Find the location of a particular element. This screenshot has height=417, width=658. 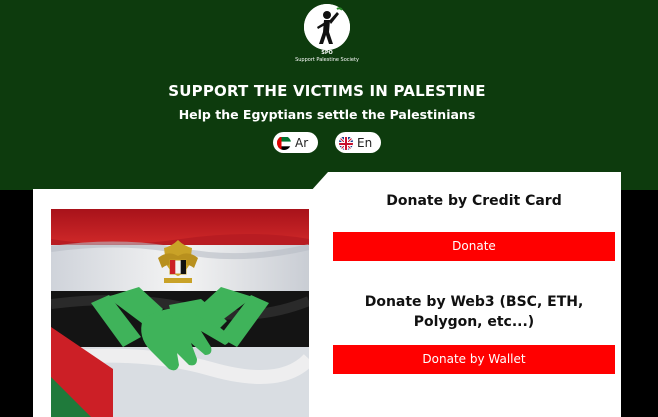

language-button-ar: Ar is located at coordinates (295, 142).